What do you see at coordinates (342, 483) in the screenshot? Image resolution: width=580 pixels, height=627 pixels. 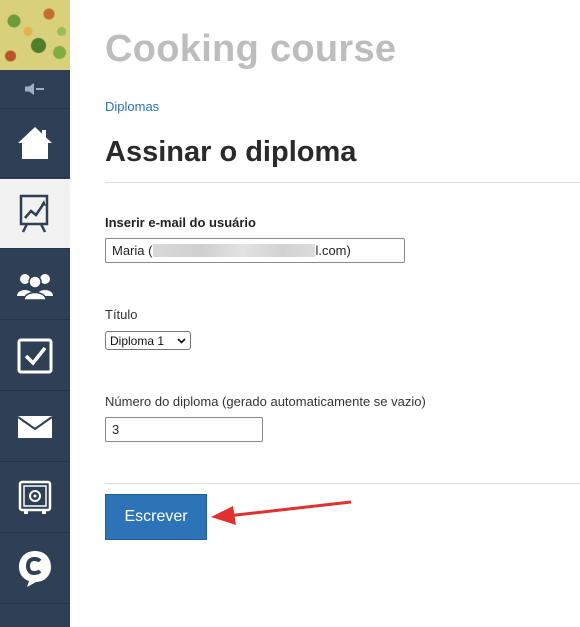 I see `form-divider` at bounding box center [342, 483].